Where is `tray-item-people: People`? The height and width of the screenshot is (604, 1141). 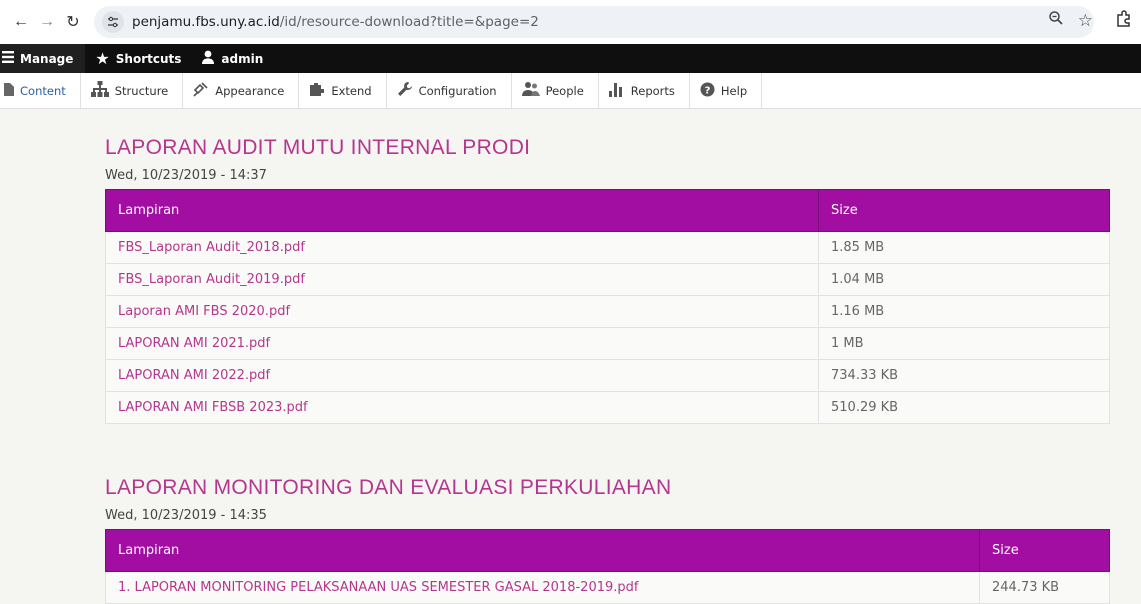
tray-item-people: People is located at coordinates (555, 90).